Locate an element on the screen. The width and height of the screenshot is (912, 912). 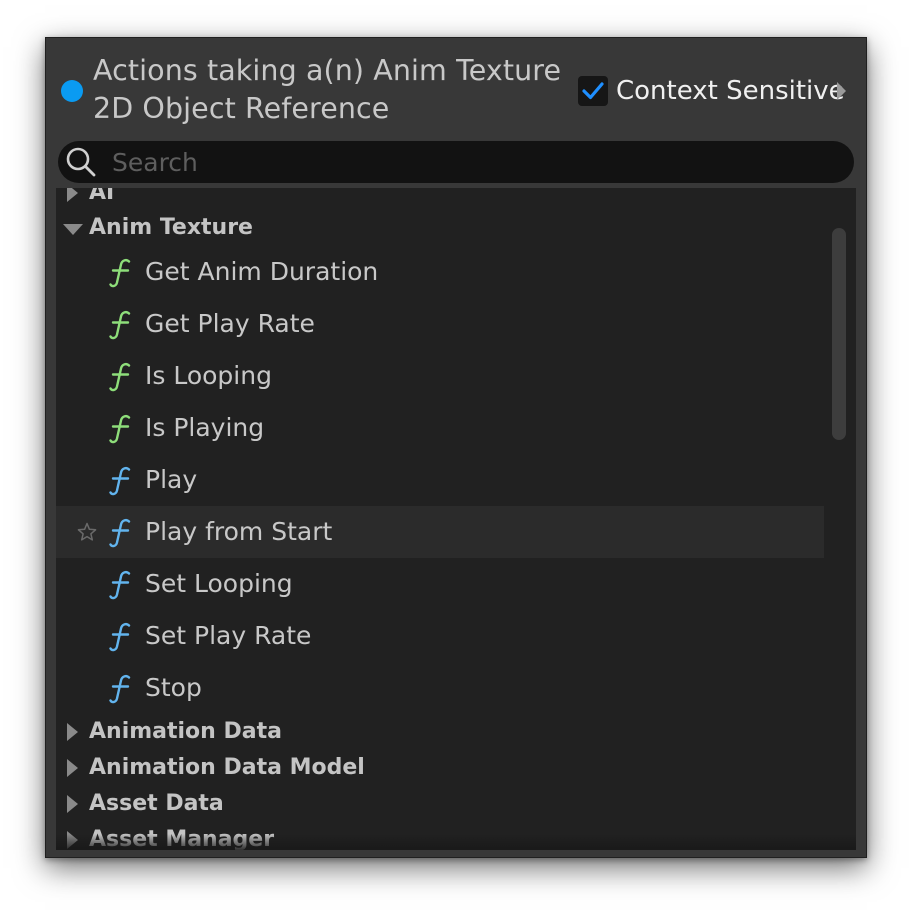
category-label: Asset Data is located at coordinates (156, 803).